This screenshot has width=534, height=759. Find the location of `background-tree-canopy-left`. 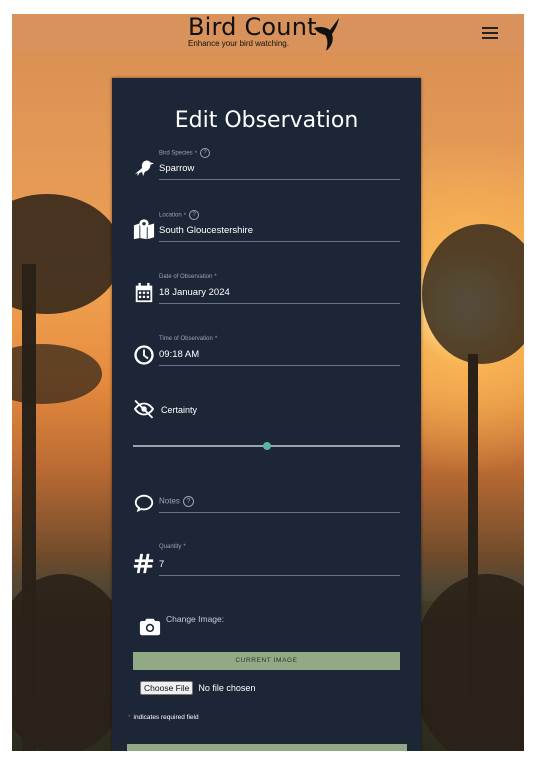

background-tree-canopy-left is located at coordinates (67, 254).